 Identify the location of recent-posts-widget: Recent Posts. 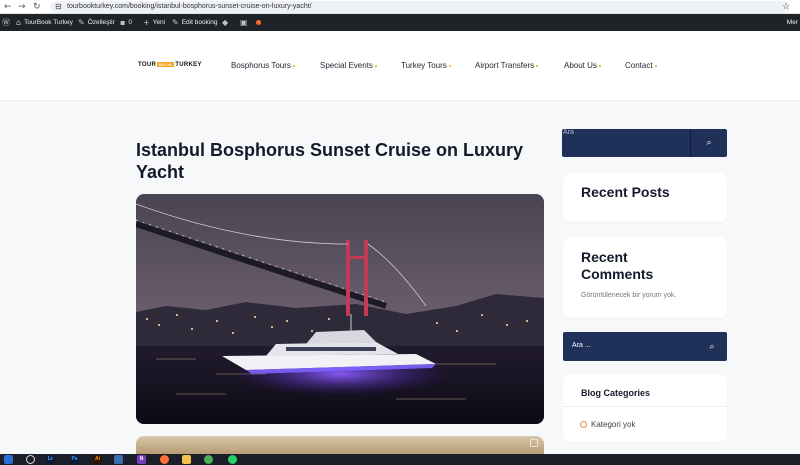
(645, 197).